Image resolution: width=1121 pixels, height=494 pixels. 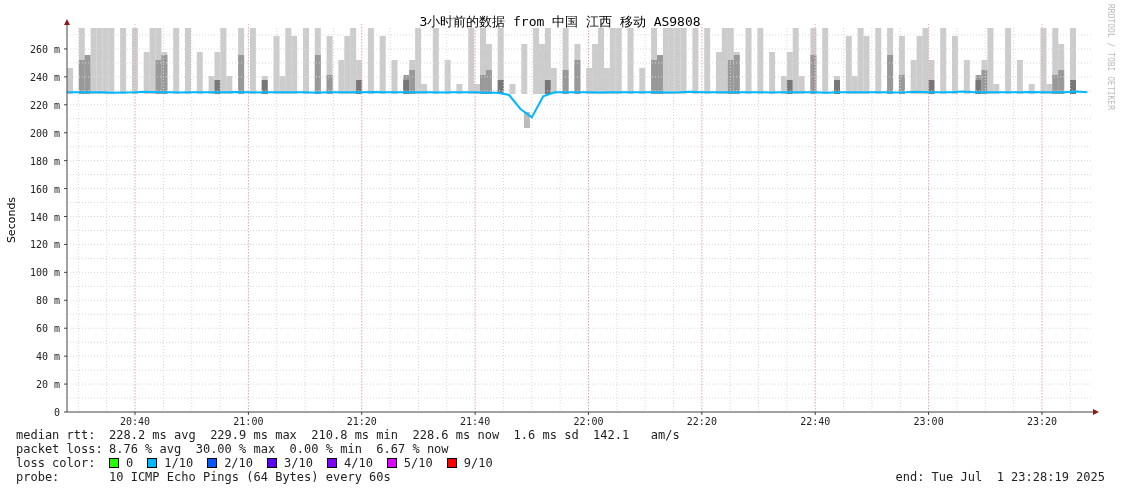 I want to click on axis-tick-label: 21:20, so click(x=361, y=421).